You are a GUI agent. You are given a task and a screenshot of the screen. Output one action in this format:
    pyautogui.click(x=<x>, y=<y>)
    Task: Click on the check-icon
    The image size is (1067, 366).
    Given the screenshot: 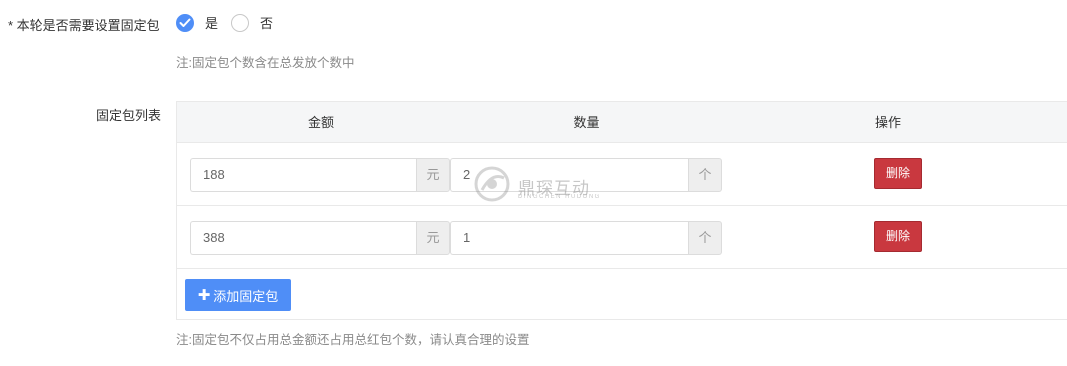 What is the action you would take?
    pyautogui.click(x=185, y=22)
    